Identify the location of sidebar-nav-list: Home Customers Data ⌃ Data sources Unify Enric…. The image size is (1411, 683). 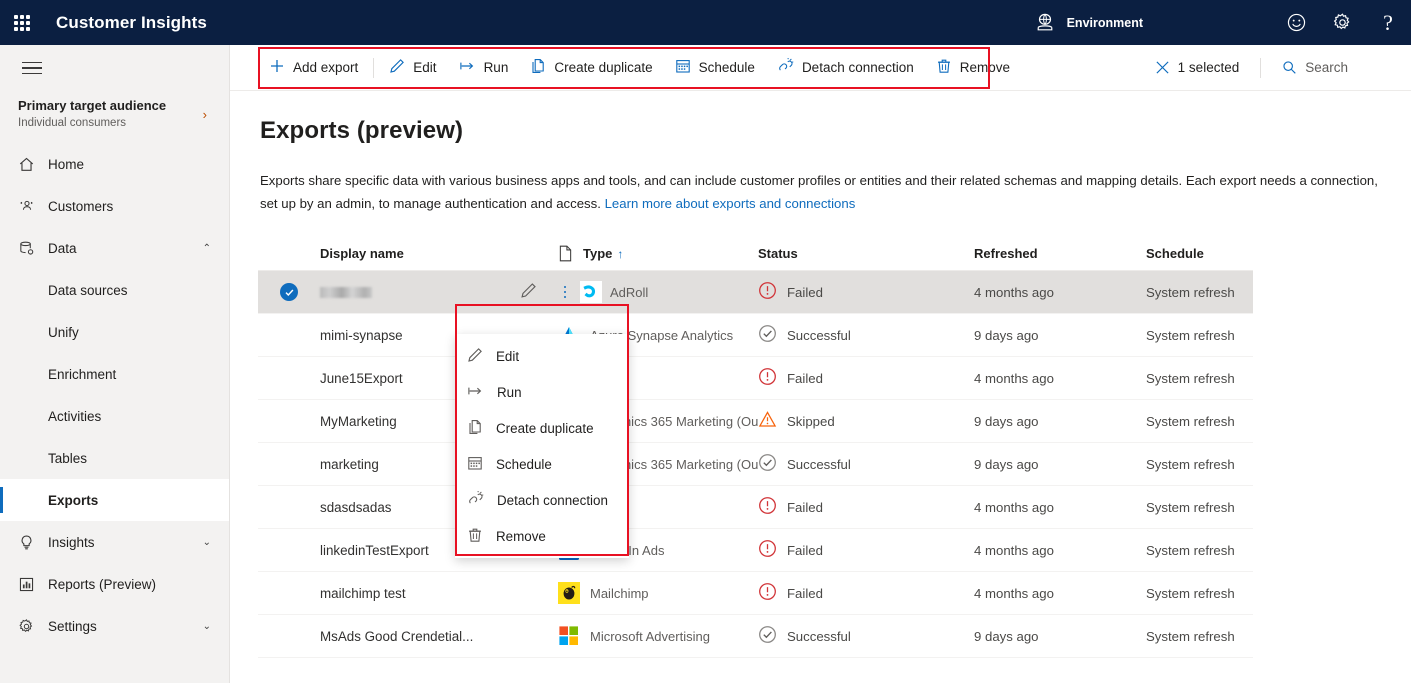
(114, 395).